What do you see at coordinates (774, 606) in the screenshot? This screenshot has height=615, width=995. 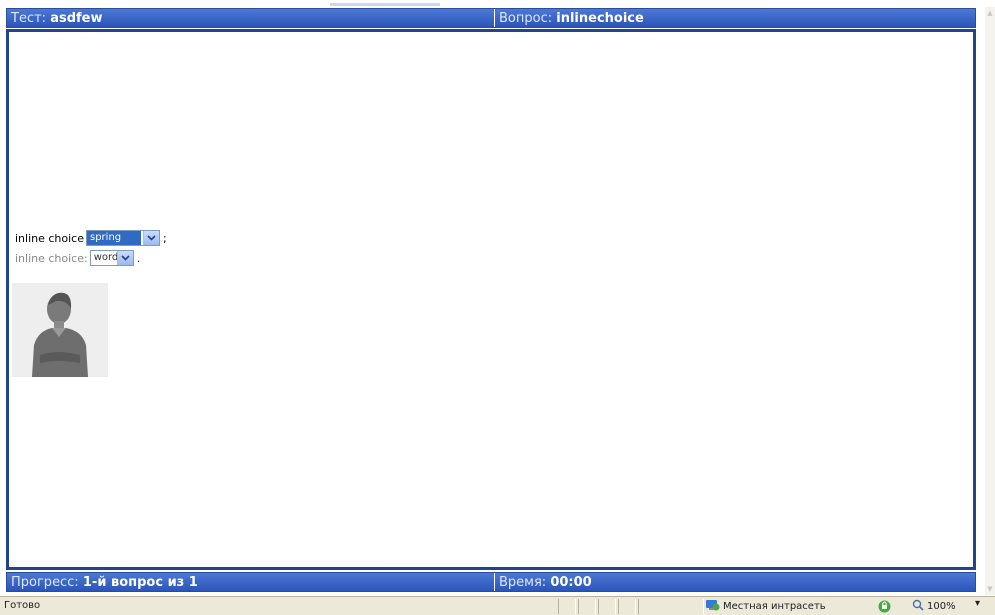 I see `security-zone-label: Местная интрасеть` at bounding box center [774, 606].